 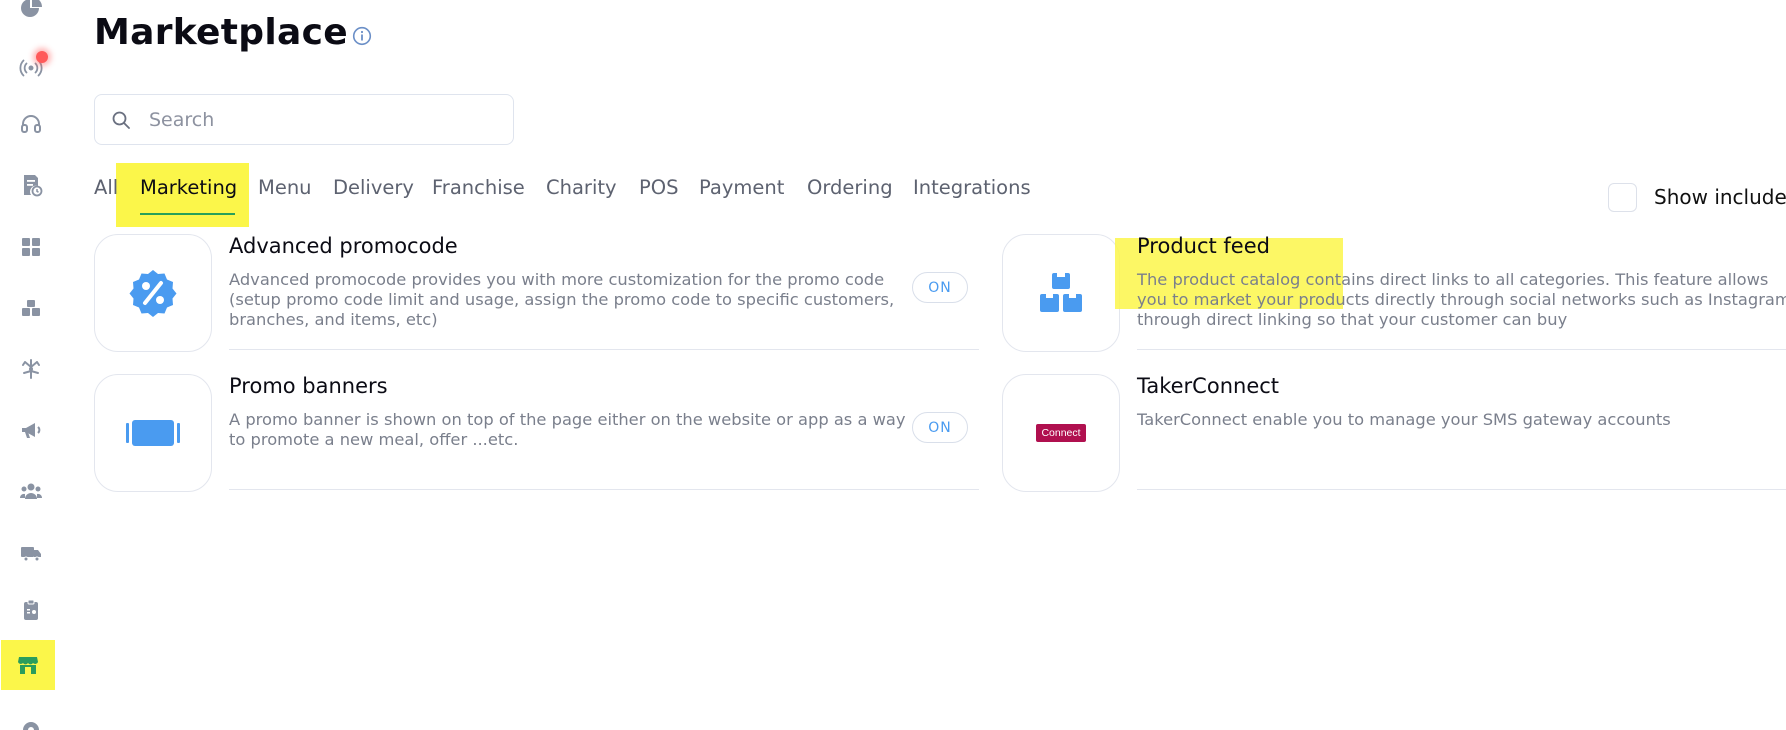 I want to click on dashboard-grid-icon, so click(x=31, y=247).